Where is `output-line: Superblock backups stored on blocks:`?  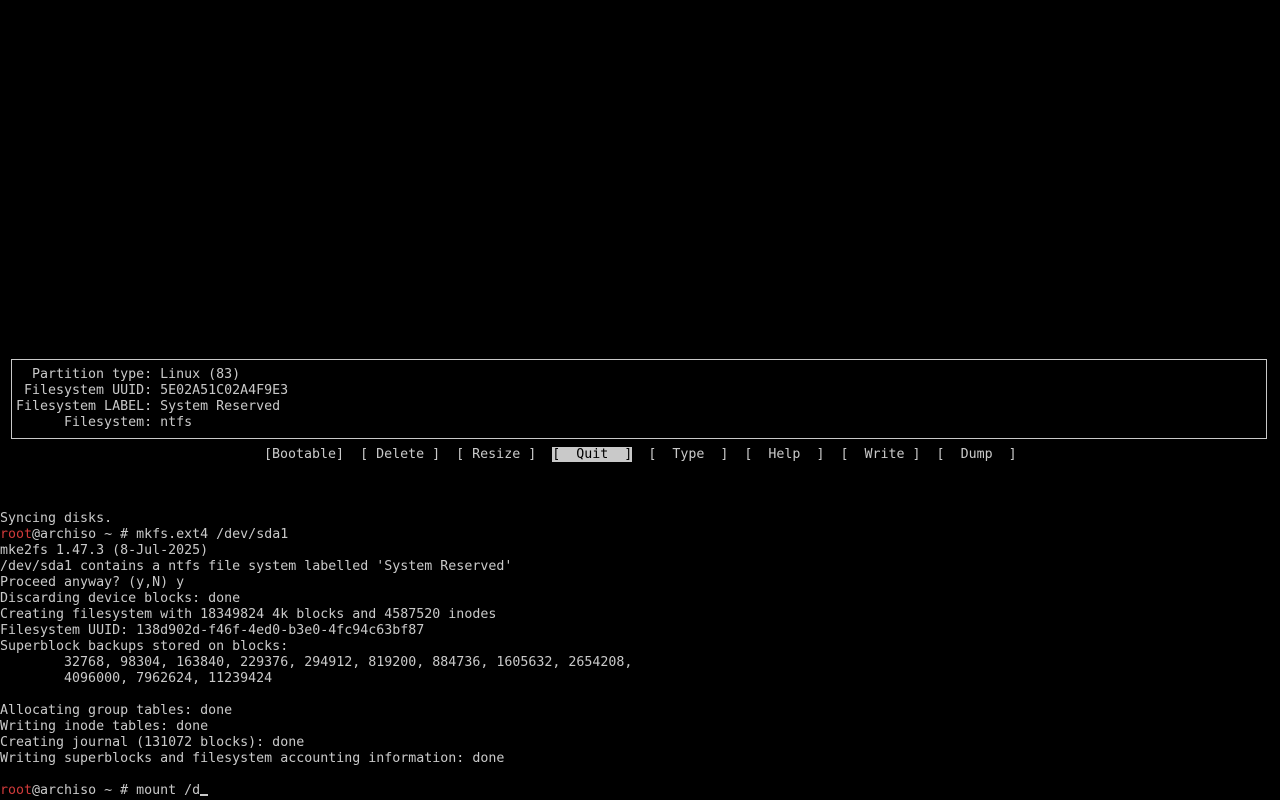
output-line: Superblock backups stored on blocks: is located at coordinates (144, 646).